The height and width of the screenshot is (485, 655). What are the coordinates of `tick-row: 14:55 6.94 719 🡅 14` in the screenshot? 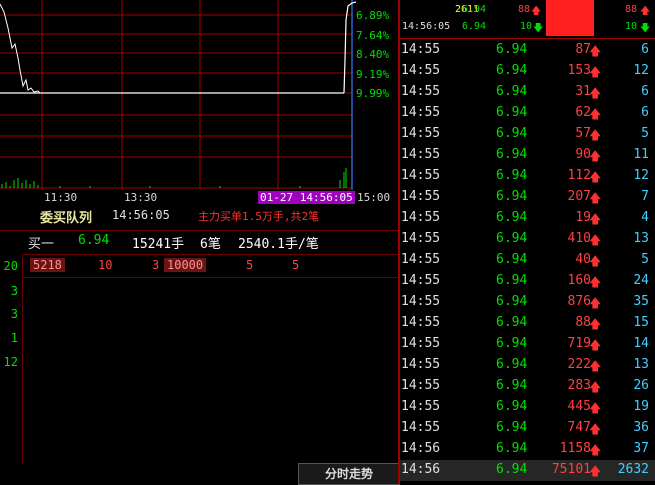 It's located at (527, 344).